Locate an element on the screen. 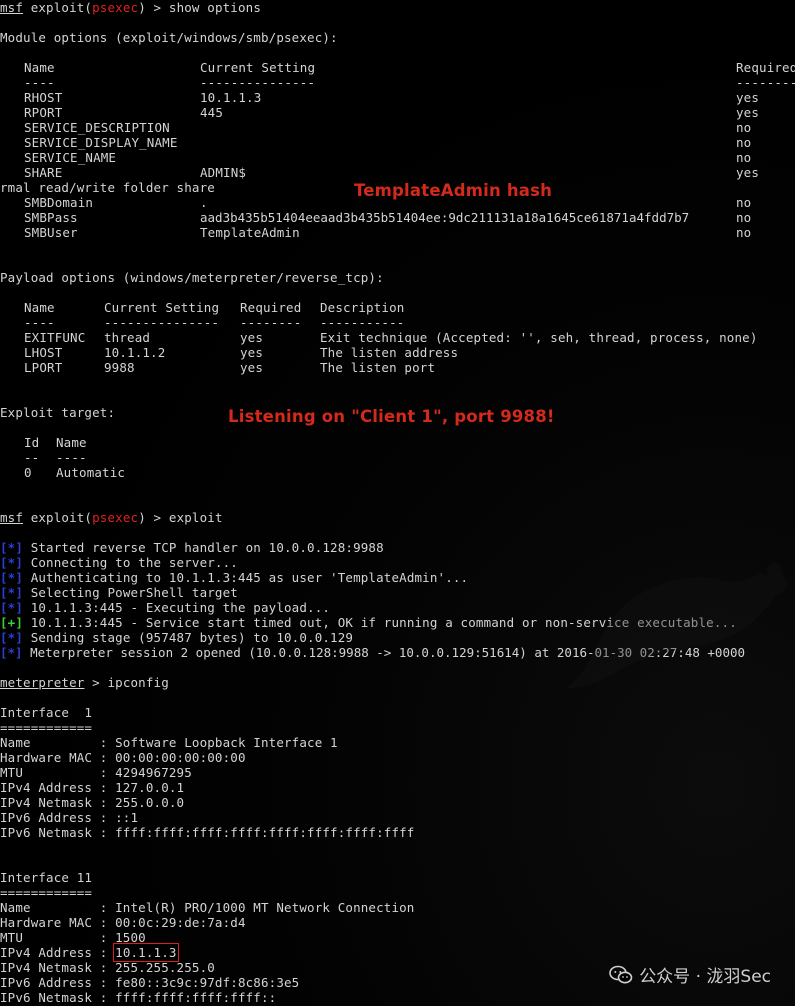 This screenshot has height=1006, width=795. payload-option-description: The listen address is located at coordinates (389, 352).